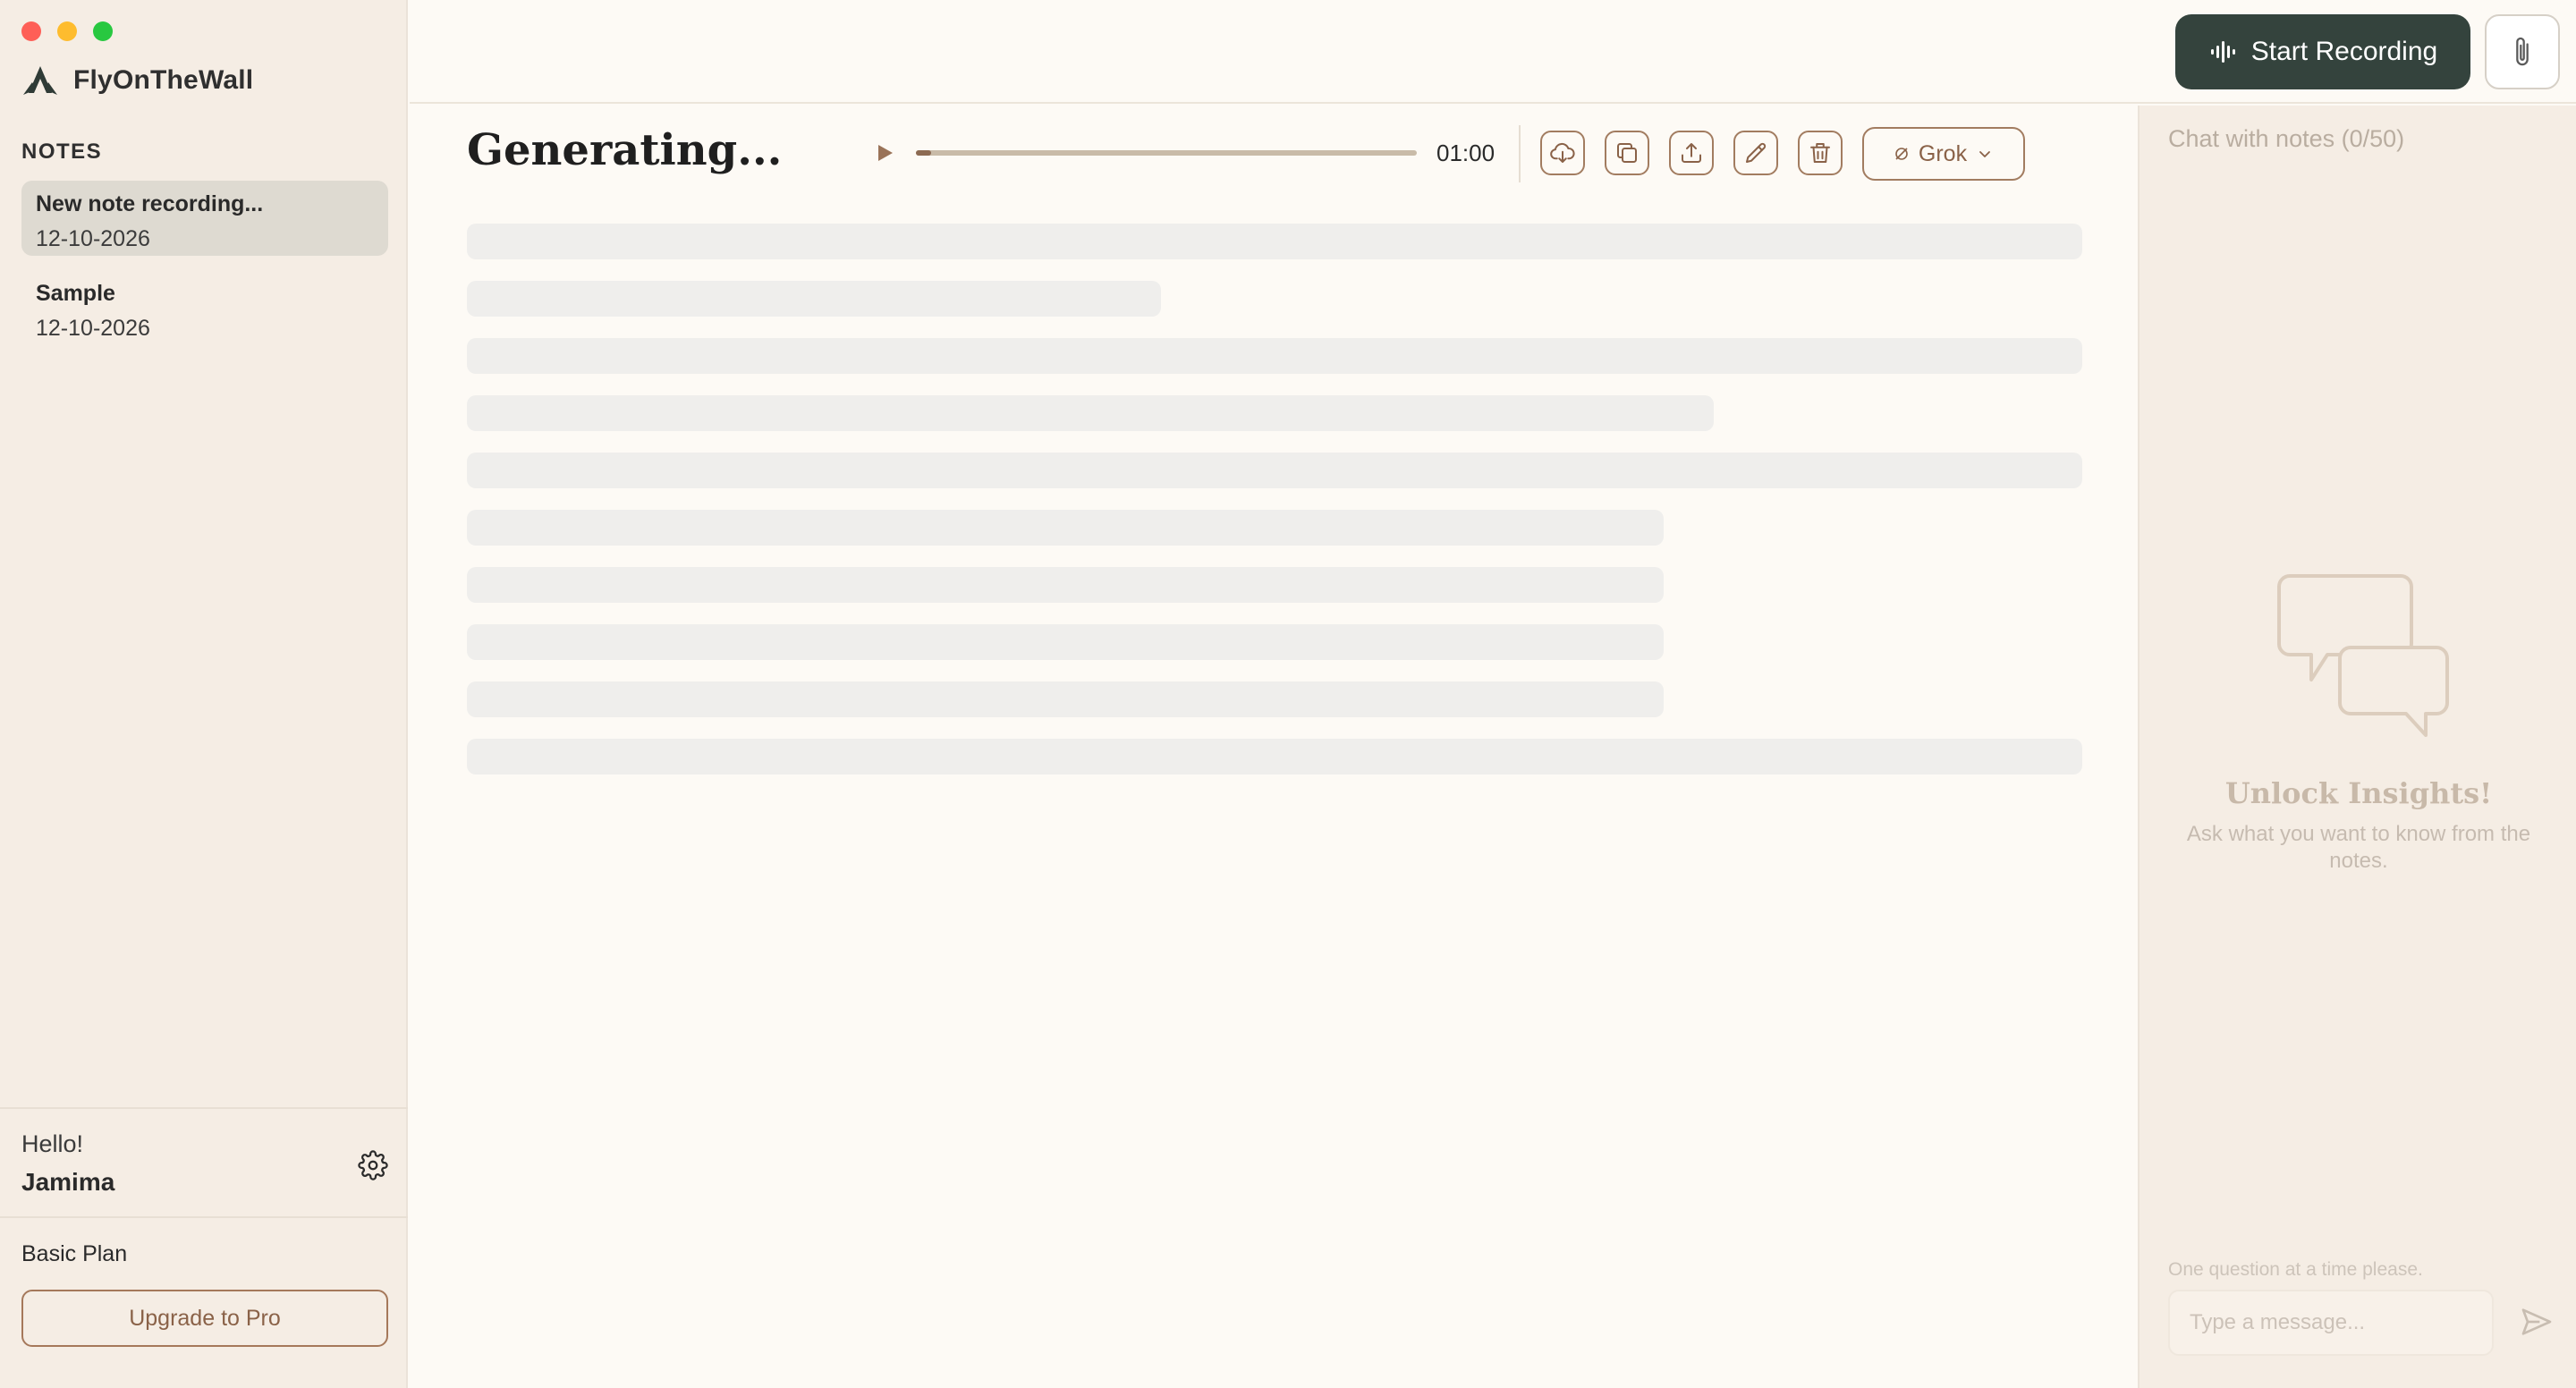 The width and height of the screenshot is (2576, 1388). Describe the element at coordinates (31, 31) in the screenshot. I see `close-window-button` at that location.